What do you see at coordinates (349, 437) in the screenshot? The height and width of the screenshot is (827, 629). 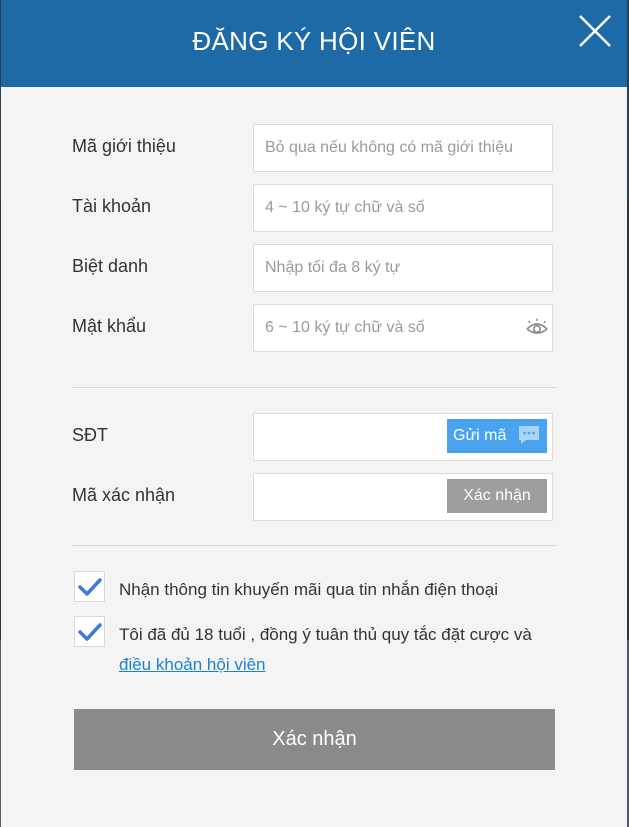 I see `phone-input` at bounding box center [349, 437].